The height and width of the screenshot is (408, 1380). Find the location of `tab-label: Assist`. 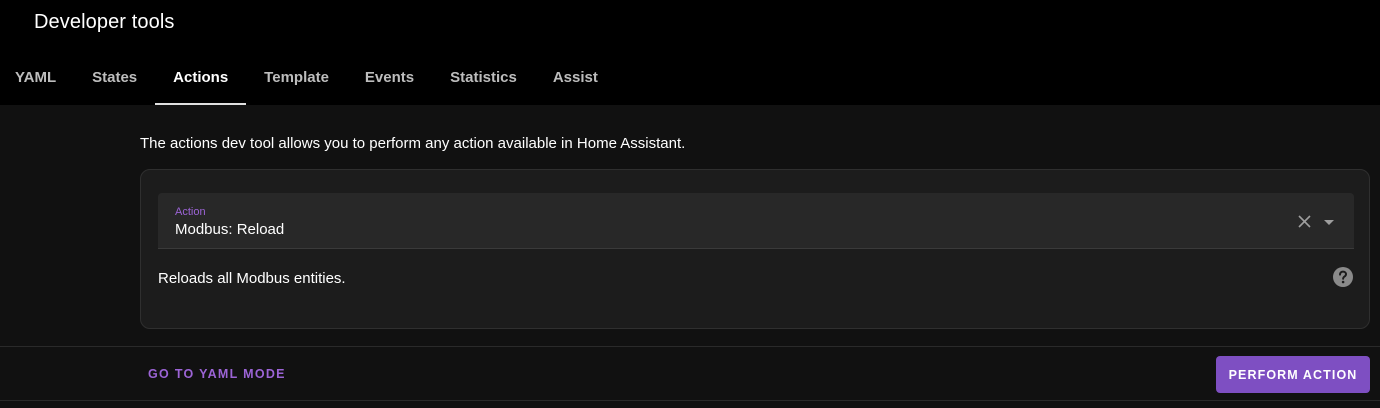

tab-label: Assist is located at coordinates (575, 77).